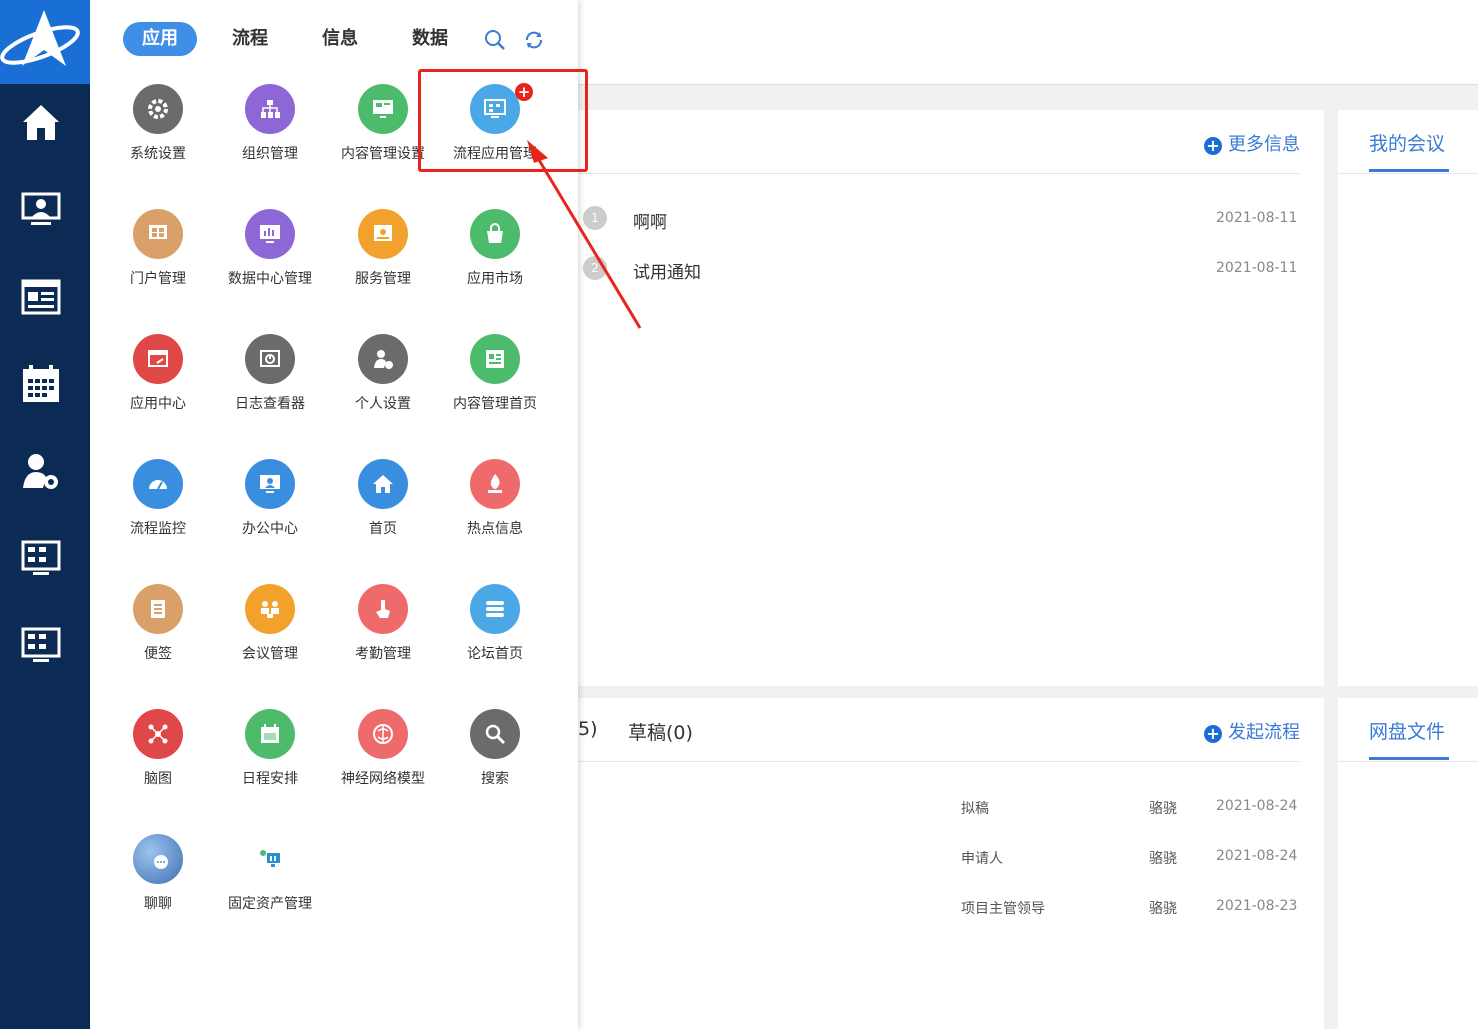  Describe the element at coordinates (1257, 806) in the screenshot. I see `flow-date: 2021-08-24` at that location.